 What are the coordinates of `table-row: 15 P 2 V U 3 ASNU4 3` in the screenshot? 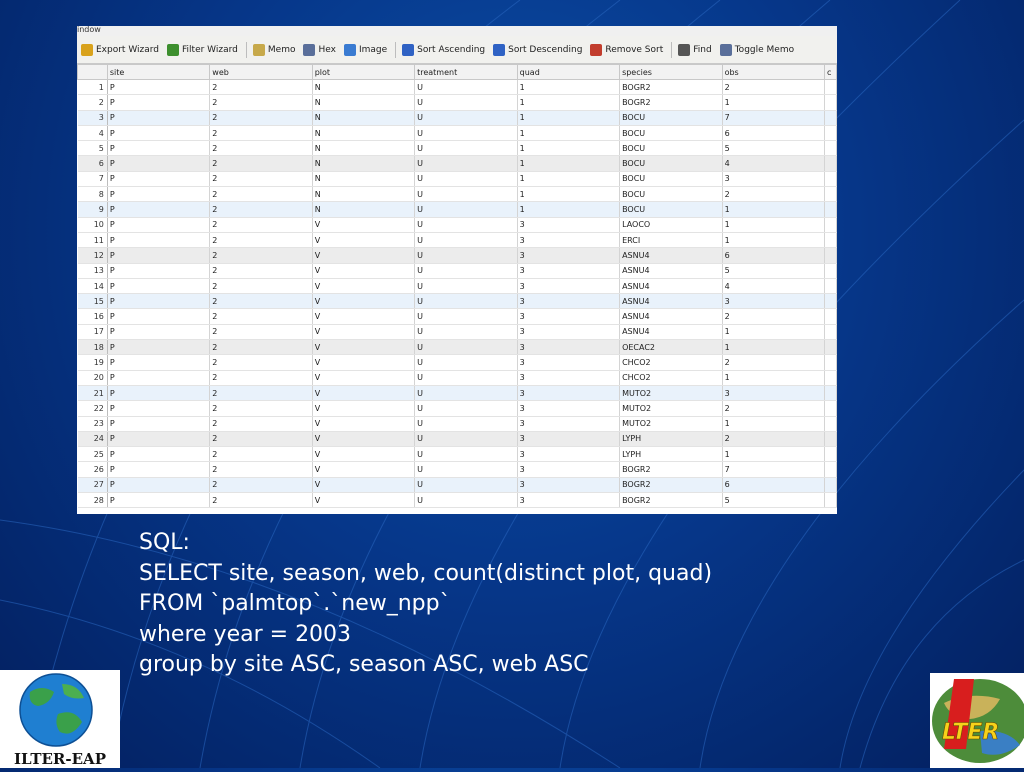 It's located at (457, 301).